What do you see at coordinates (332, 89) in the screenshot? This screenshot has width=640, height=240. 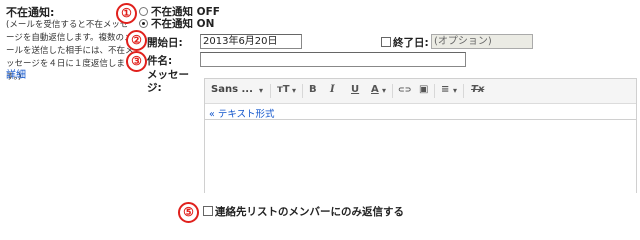 I see `italic-icon: I` at bounding box center [332, 89].